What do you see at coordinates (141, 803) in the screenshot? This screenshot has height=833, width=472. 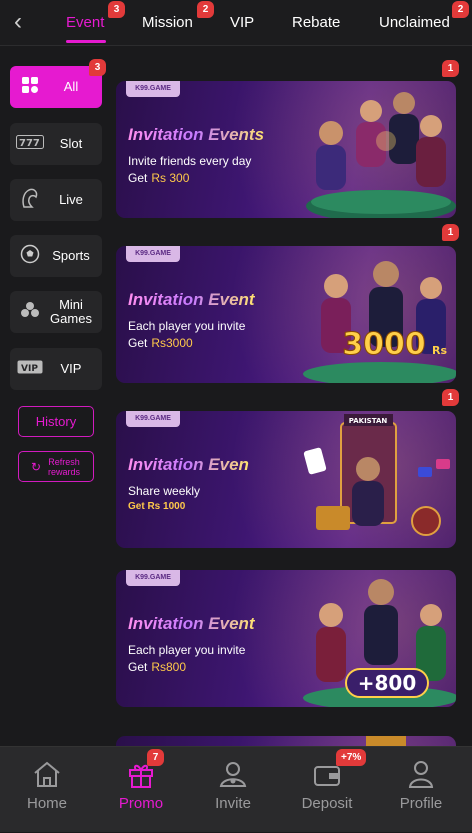 I see `nav-label: Promo` at bounding box center [141, 803].